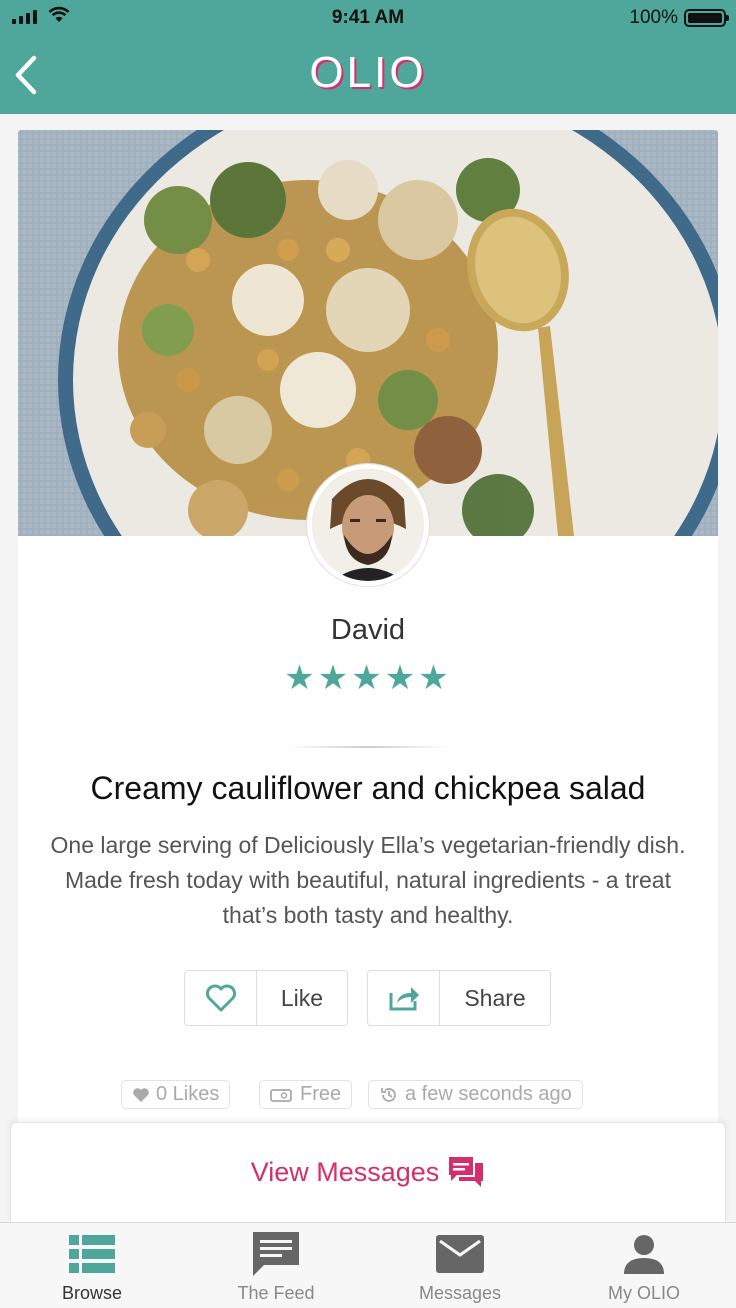  I want to click on list-icon, so click(92, 1254).